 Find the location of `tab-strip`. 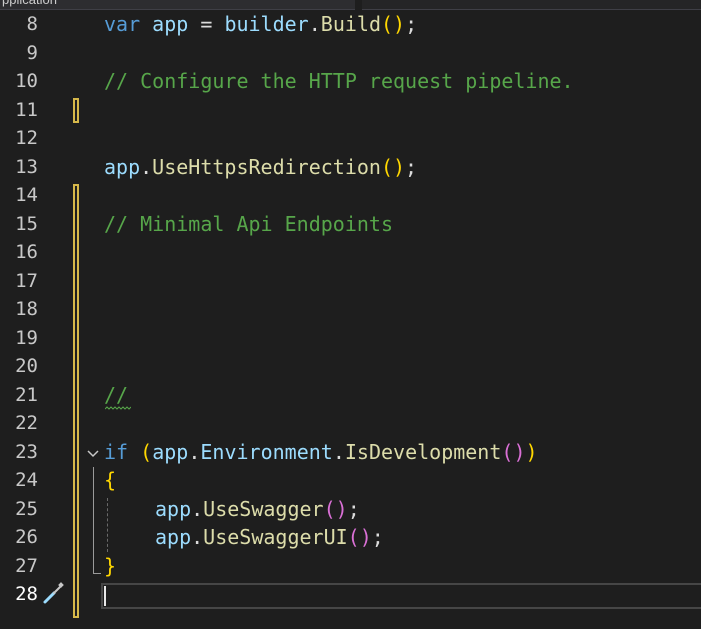

tab-strip is located at coordinates (531, 5).